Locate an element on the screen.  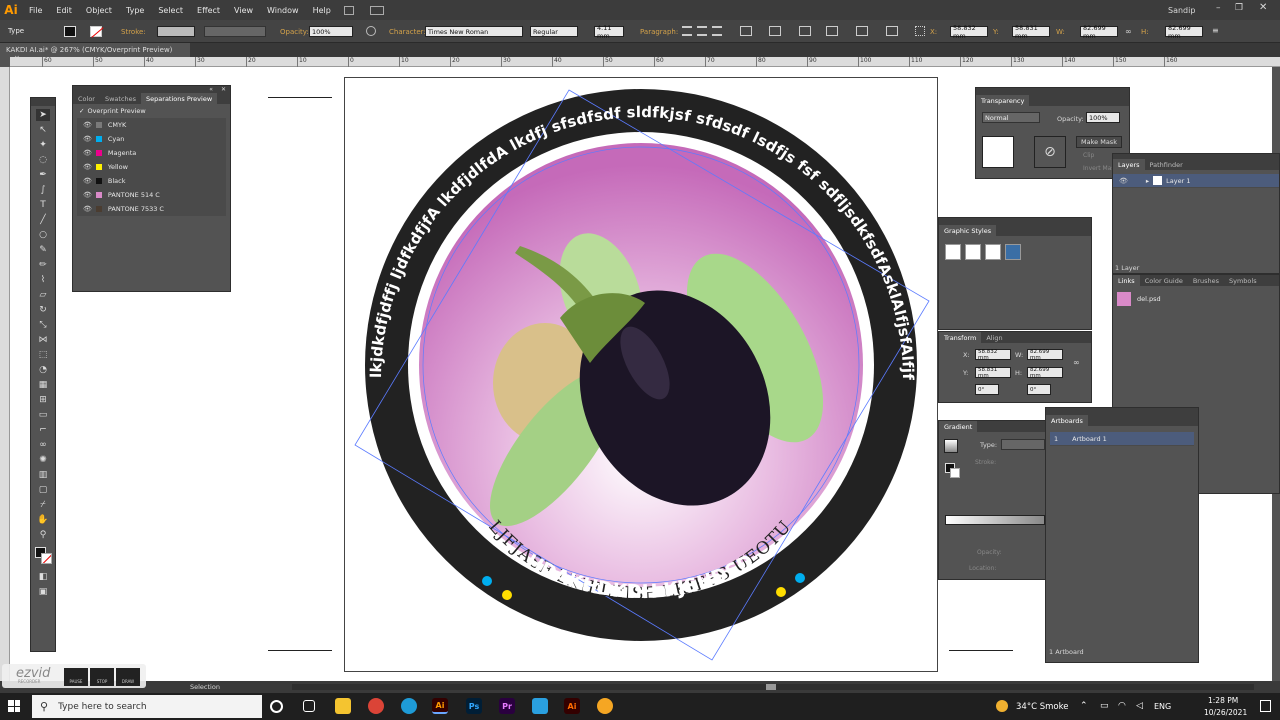
separation-row: 👁 Black is located at coordinates (151, 181).